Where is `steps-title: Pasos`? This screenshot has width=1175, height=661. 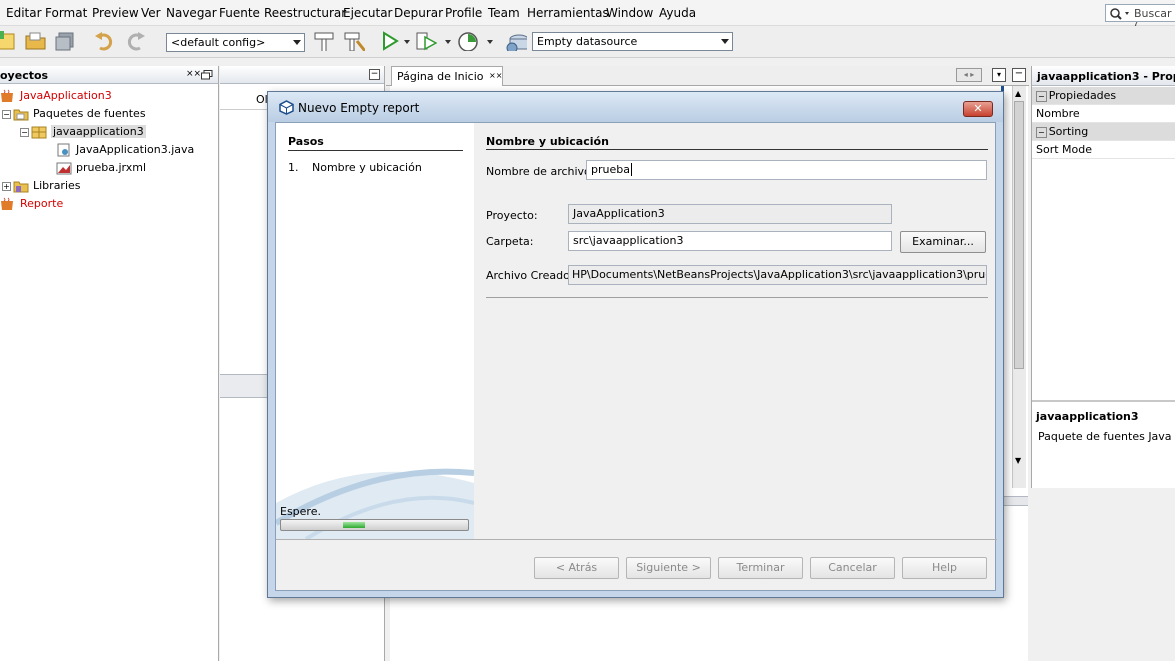
steps-title: Pasos is located at coordinates (306, 141).